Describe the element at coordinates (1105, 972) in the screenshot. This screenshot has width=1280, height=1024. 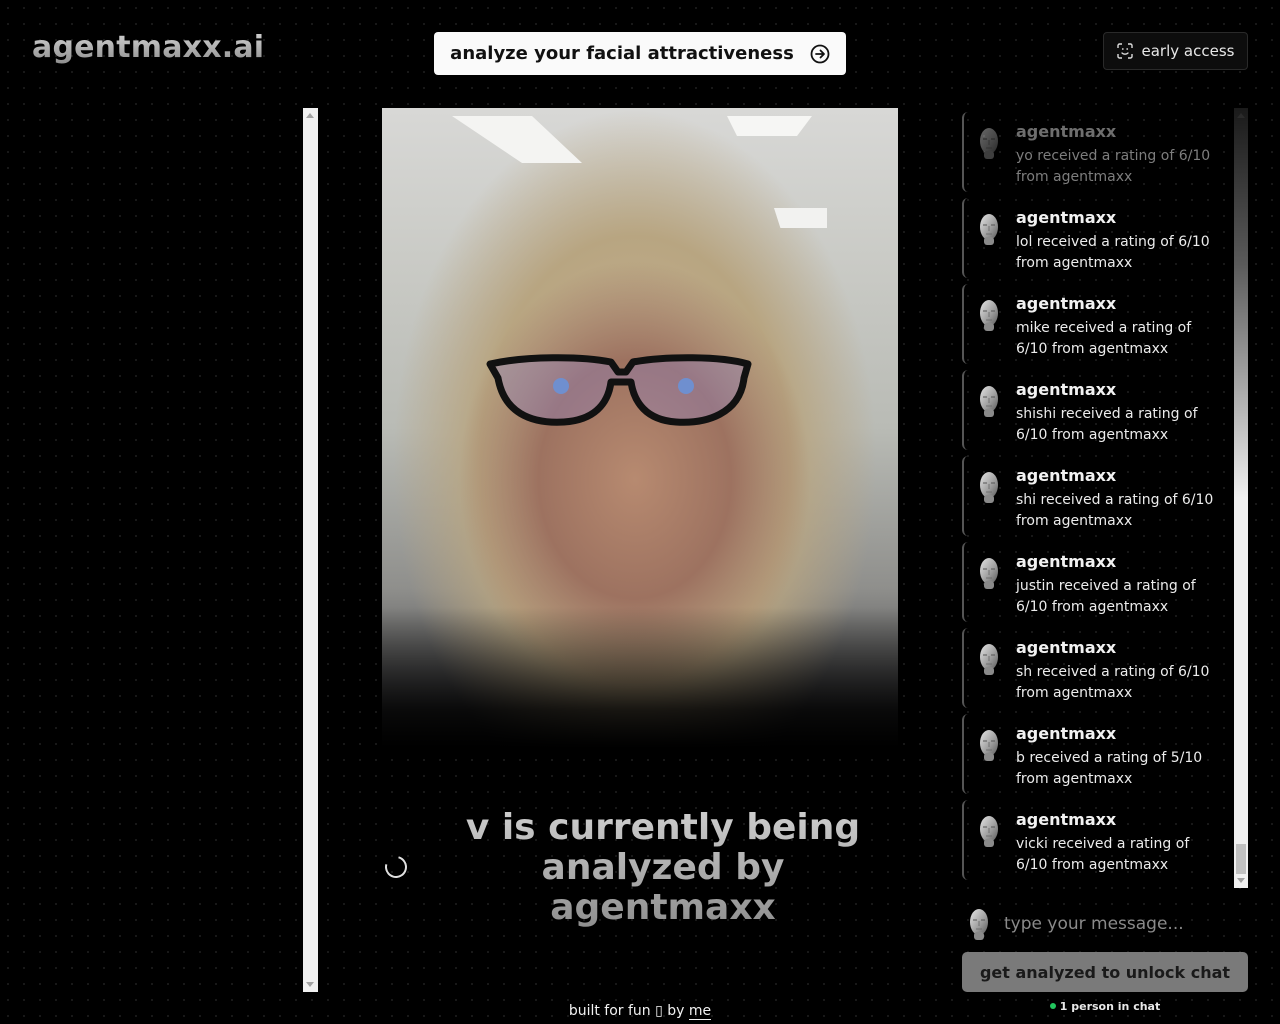
I see `unlock-chat-button: get analyzed to unlock chat` at that location.